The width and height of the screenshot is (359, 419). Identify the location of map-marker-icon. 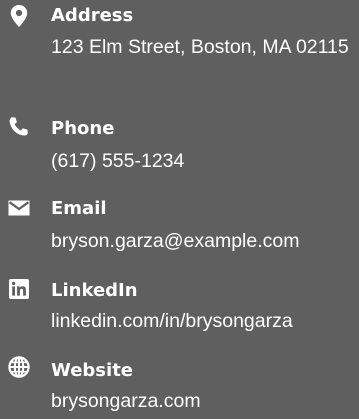
(19, 16).